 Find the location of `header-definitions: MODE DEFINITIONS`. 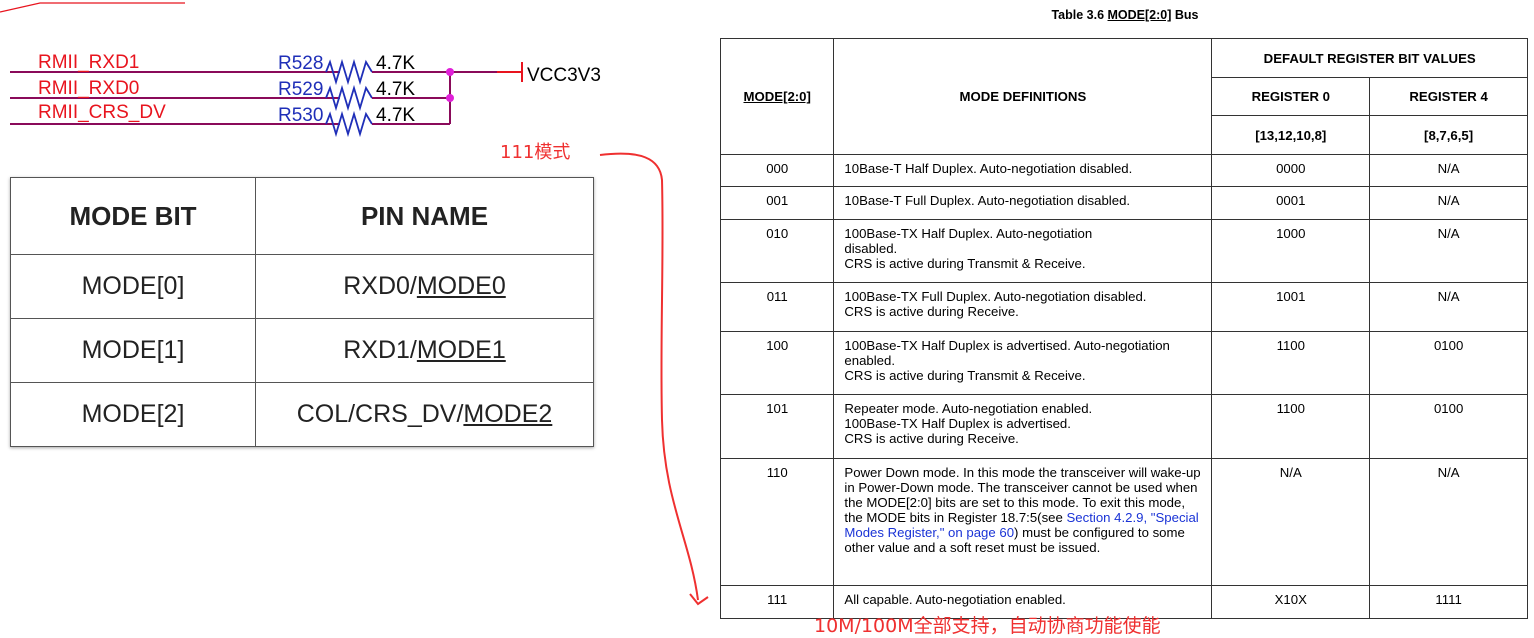

header-definitions: MODE DEFINITIONS is located at coordinates (1023, 96).